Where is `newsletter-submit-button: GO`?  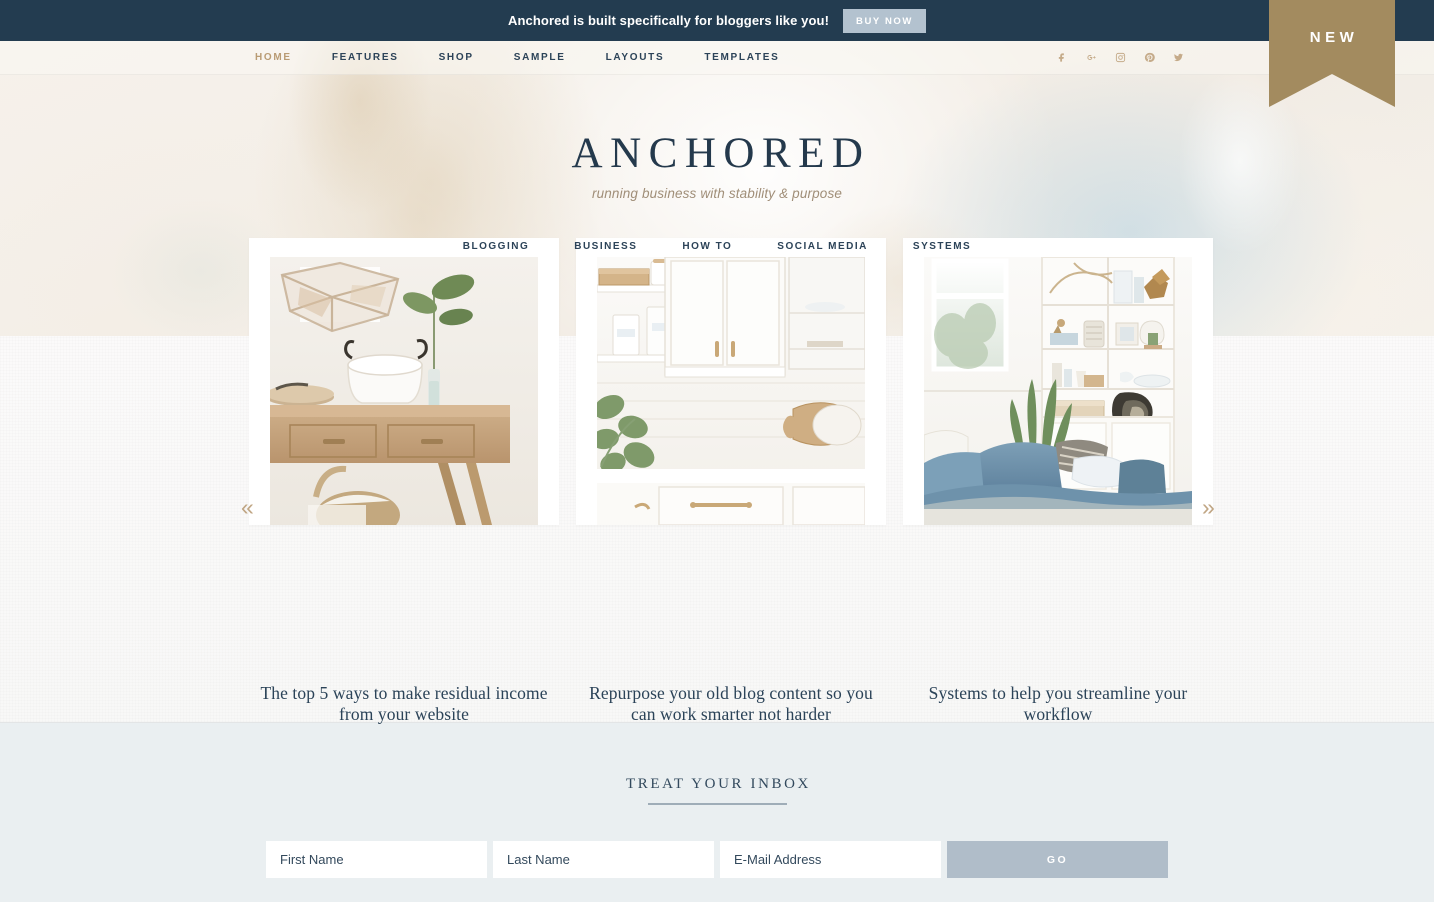 newsletter-submit-button: GO is located at coordinates (1057, 859).